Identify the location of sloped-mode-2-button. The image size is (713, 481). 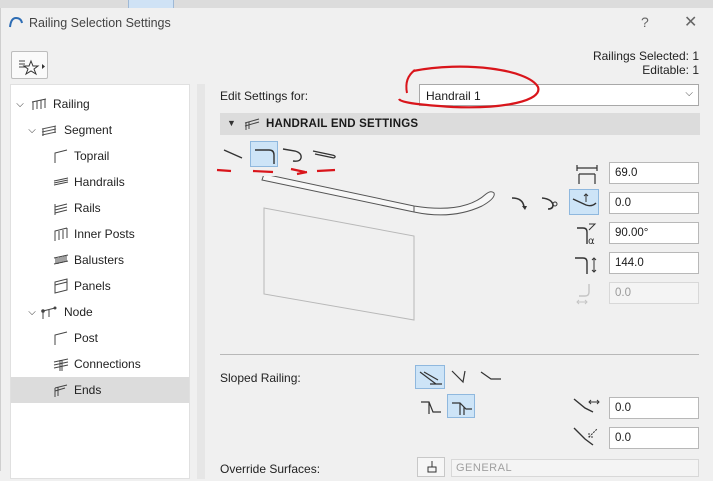
(460, 377).